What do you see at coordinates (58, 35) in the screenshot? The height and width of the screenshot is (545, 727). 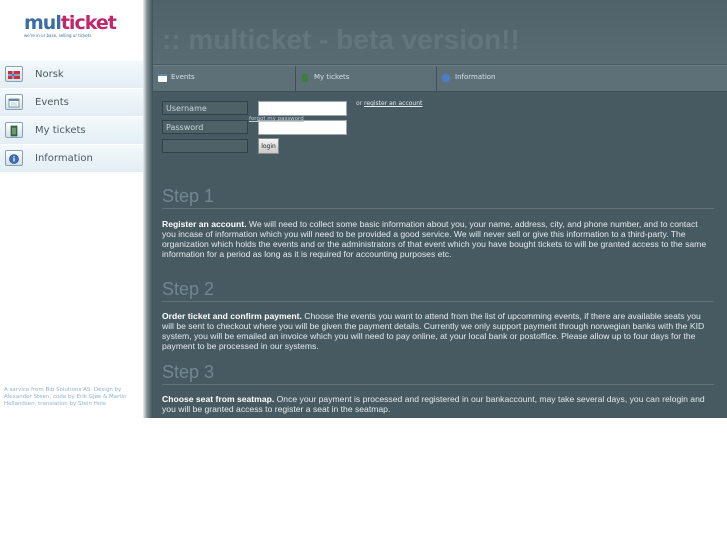 I see `logo-tagline: we're in ur base, selling ur tickets` at bounding box center [58, 35].